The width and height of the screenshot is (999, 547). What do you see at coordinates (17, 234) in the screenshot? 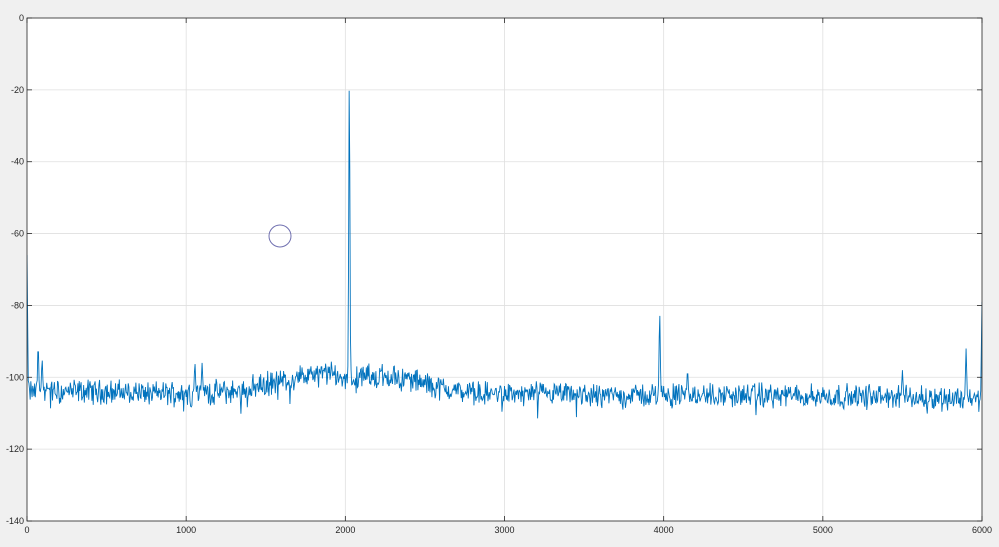
I see `y-tick-label: -60` at bounding box center [17, 234].